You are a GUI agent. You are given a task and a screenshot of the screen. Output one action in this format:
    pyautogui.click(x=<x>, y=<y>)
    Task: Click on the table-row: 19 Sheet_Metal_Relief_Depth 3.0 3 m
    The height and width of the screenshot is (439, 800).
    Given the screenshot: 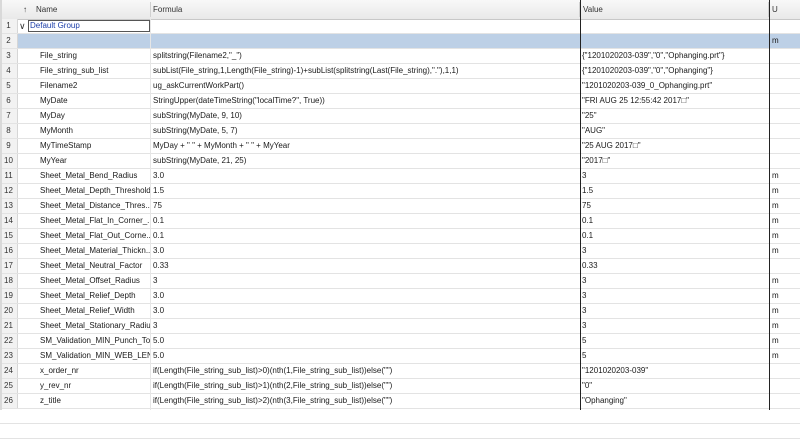 What is the action you would take?
    pyautogui.click(x=400, y=296)
    